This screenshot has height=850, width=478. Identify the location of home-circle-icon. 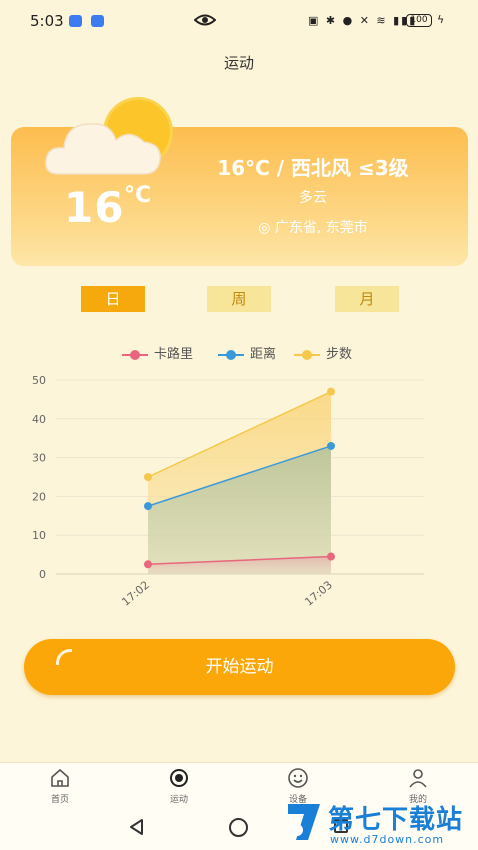
(238, 827).